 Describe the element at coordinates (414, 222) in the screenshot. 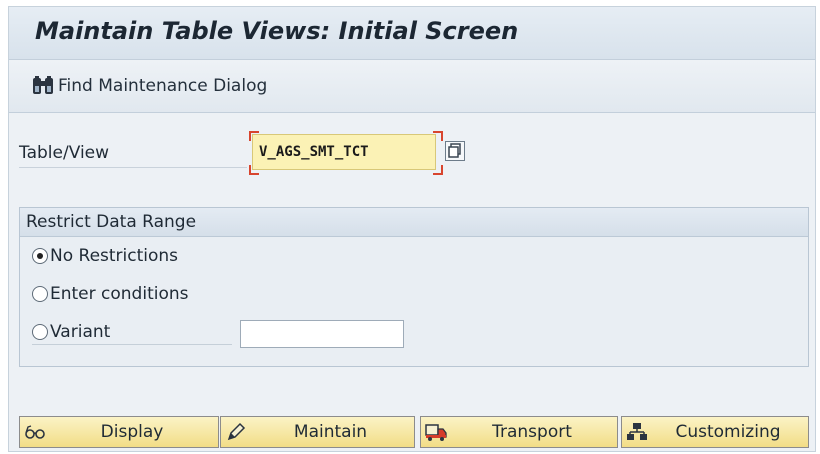

I see `group-title: Restrict Data Range` at that location.